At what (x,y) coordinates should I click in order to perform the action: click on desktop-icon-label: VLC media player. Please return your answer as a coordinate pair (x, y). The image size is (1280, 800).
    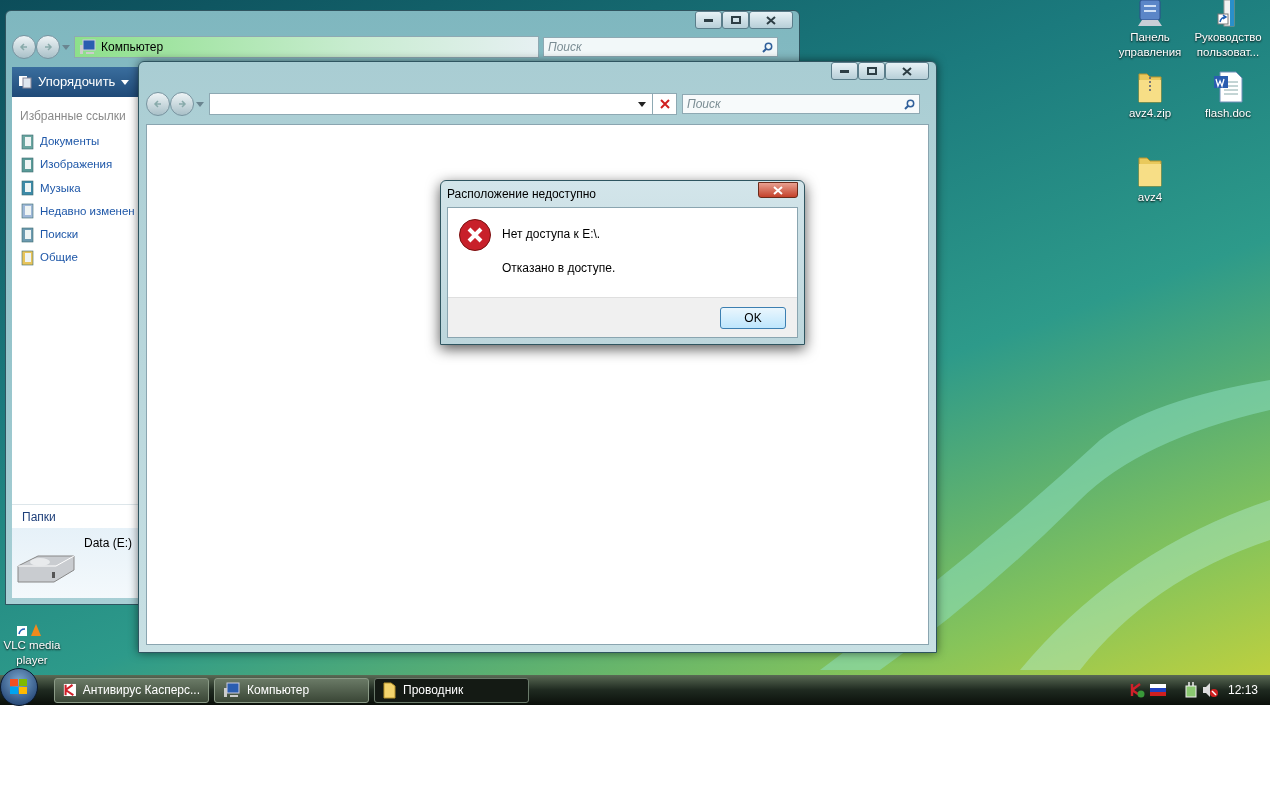
    Looking at the image, I should click on (35, 653).